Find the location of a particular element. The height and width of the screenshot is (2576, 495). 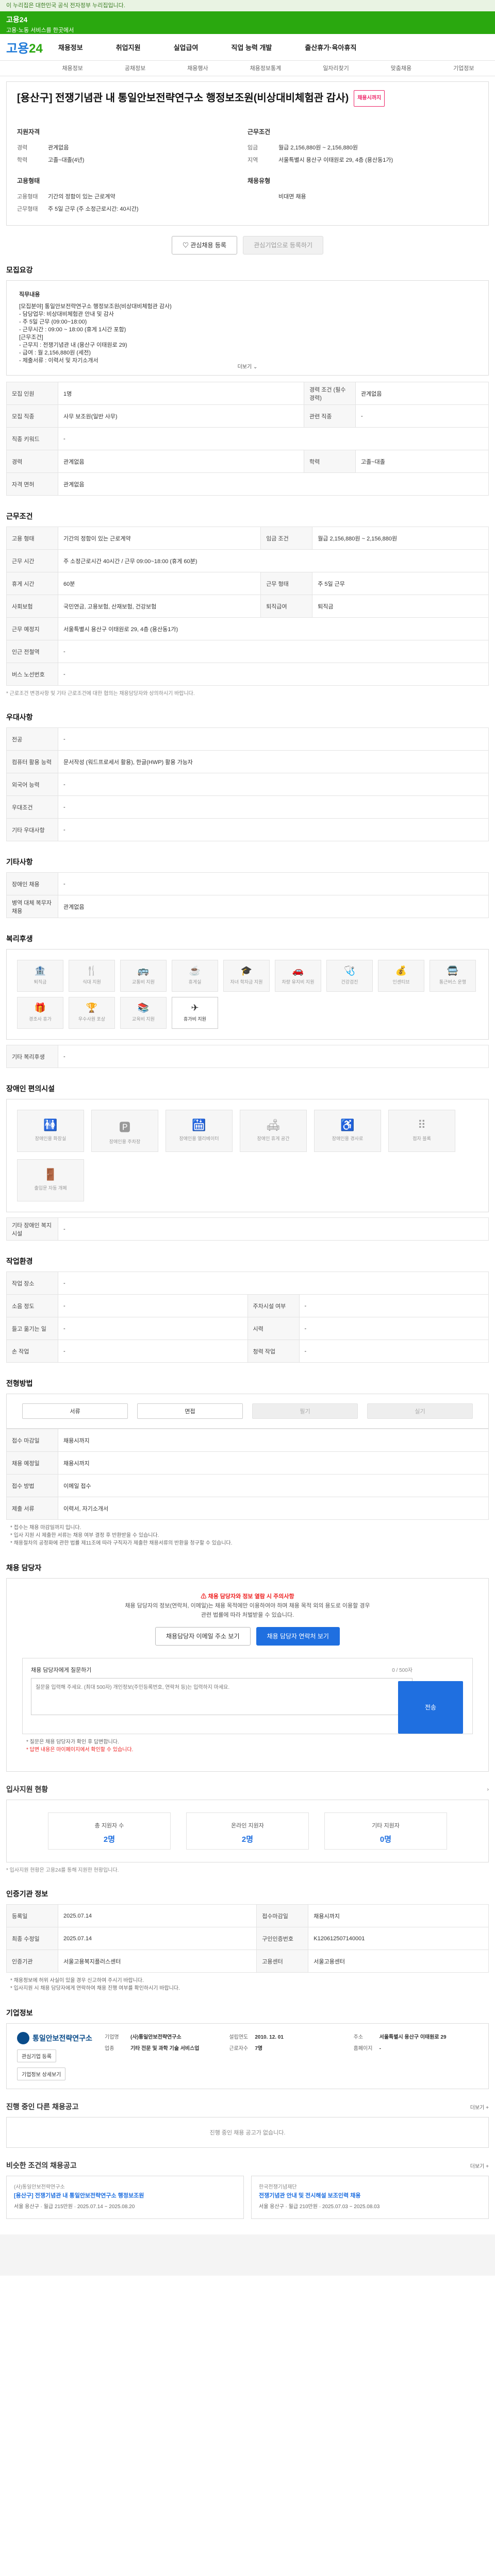

table-row: 접수 방법 이메일 접수 is located at coordinates (247, 1485).